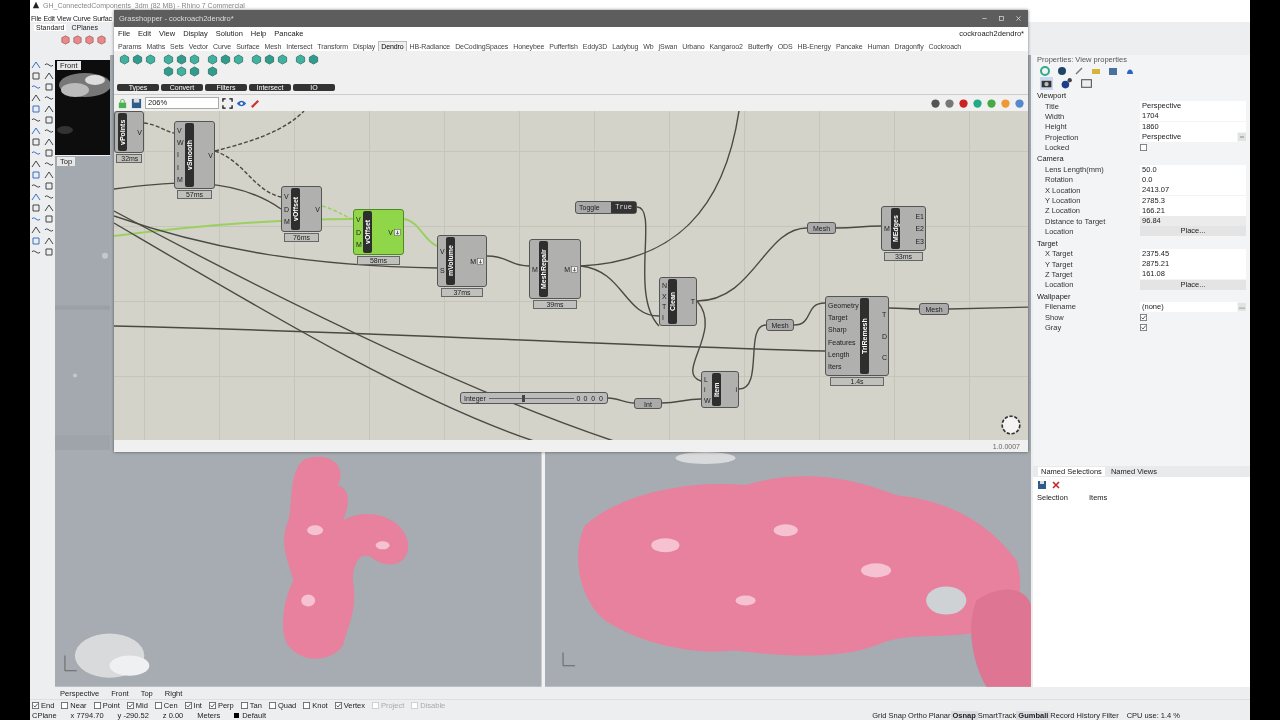  Describe the element at coordinates (1056, 485) in the screenshot. I see `delete-icon` at that location.